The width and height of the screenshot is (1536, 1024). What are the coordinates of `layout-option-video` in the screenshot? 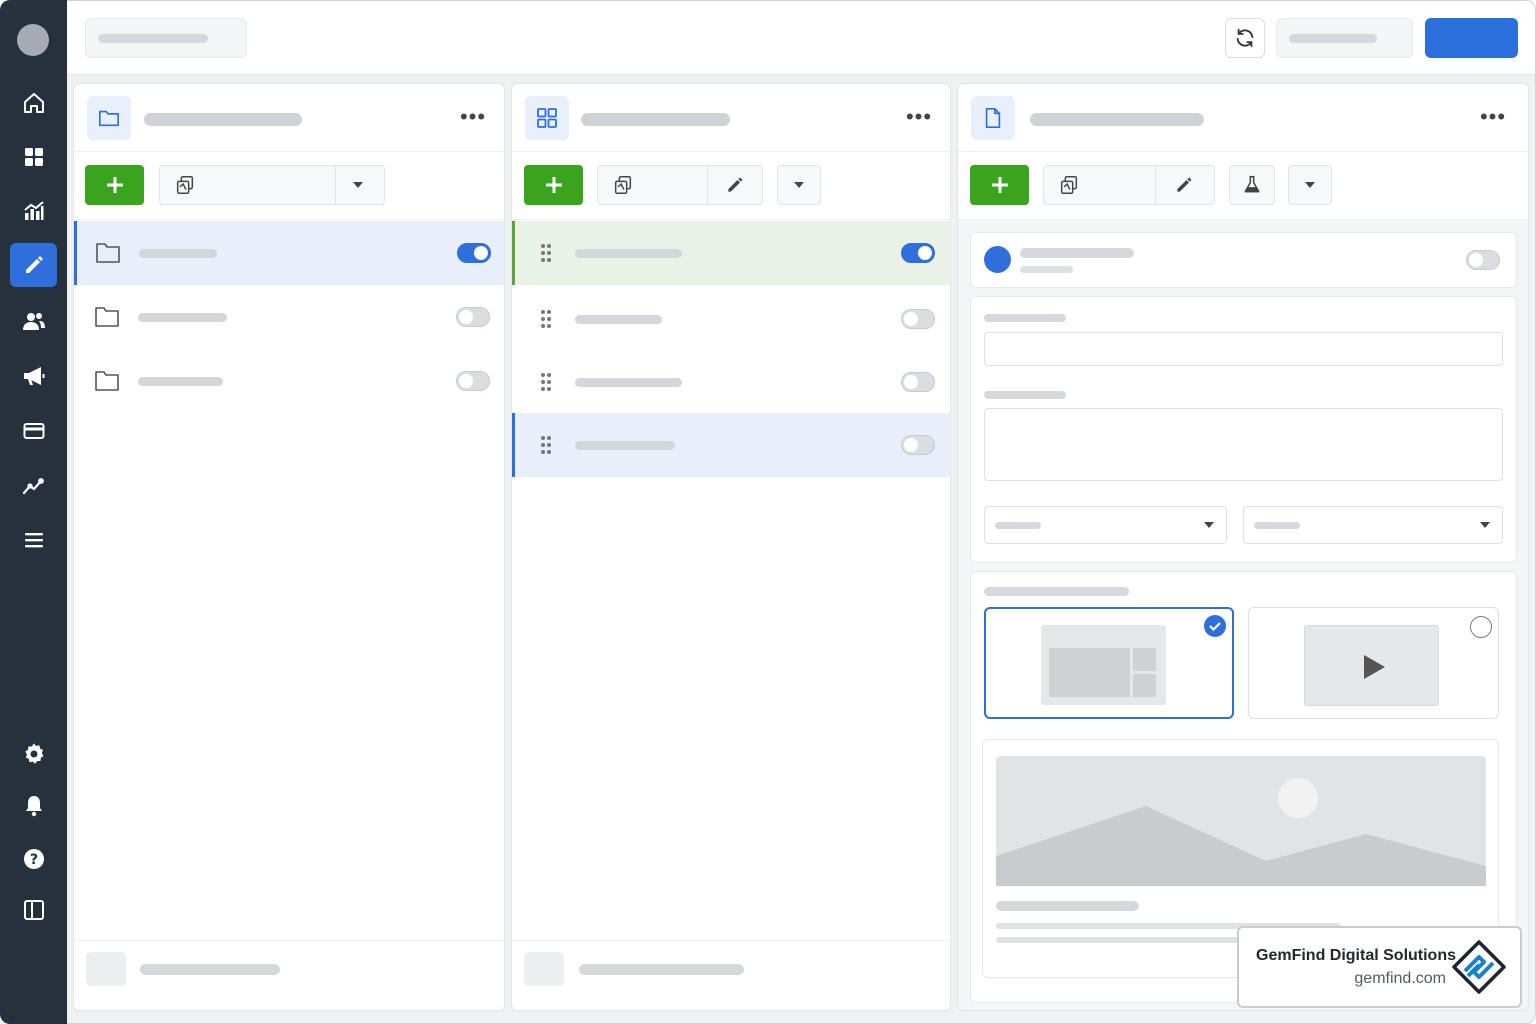 It's located at (1373, 663).